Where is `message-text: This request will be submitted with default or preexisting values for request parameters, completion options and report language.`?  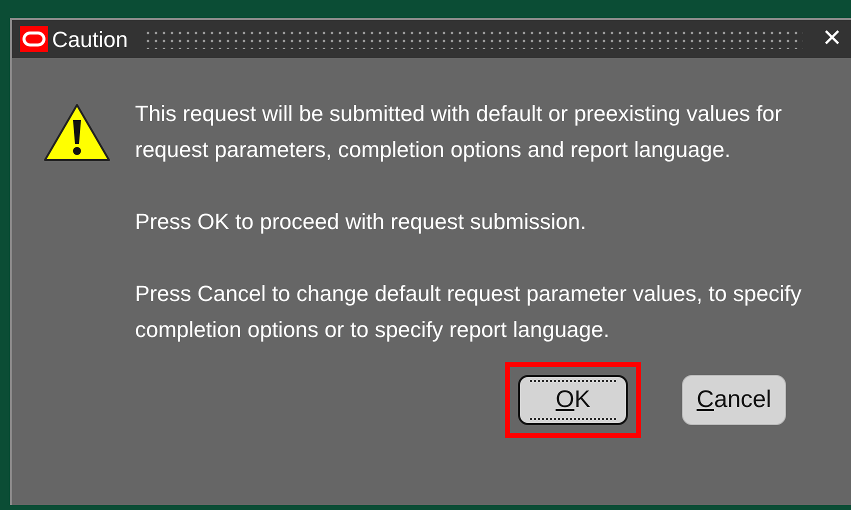 message-text: This request will be submitted with default or preexisting values for request parameters, completion options and report language. is located at coordinates (459, 132).